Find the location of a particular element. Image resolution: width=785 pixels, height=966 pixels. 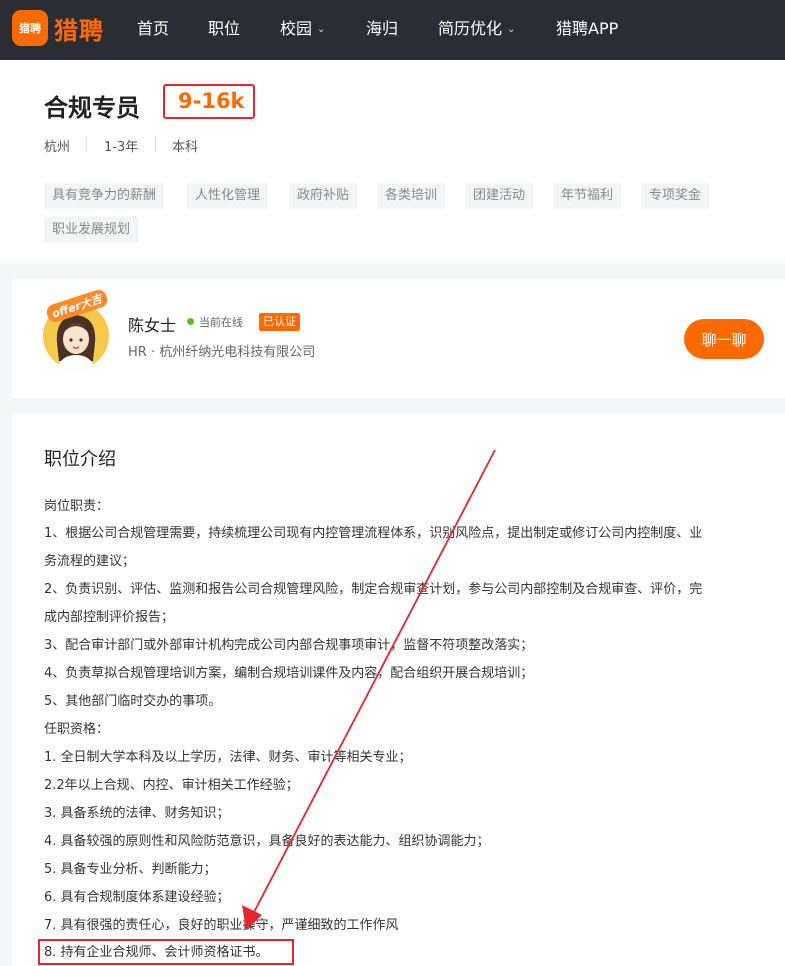

description-line: 任职资格： is located at coordinates (77, 729).